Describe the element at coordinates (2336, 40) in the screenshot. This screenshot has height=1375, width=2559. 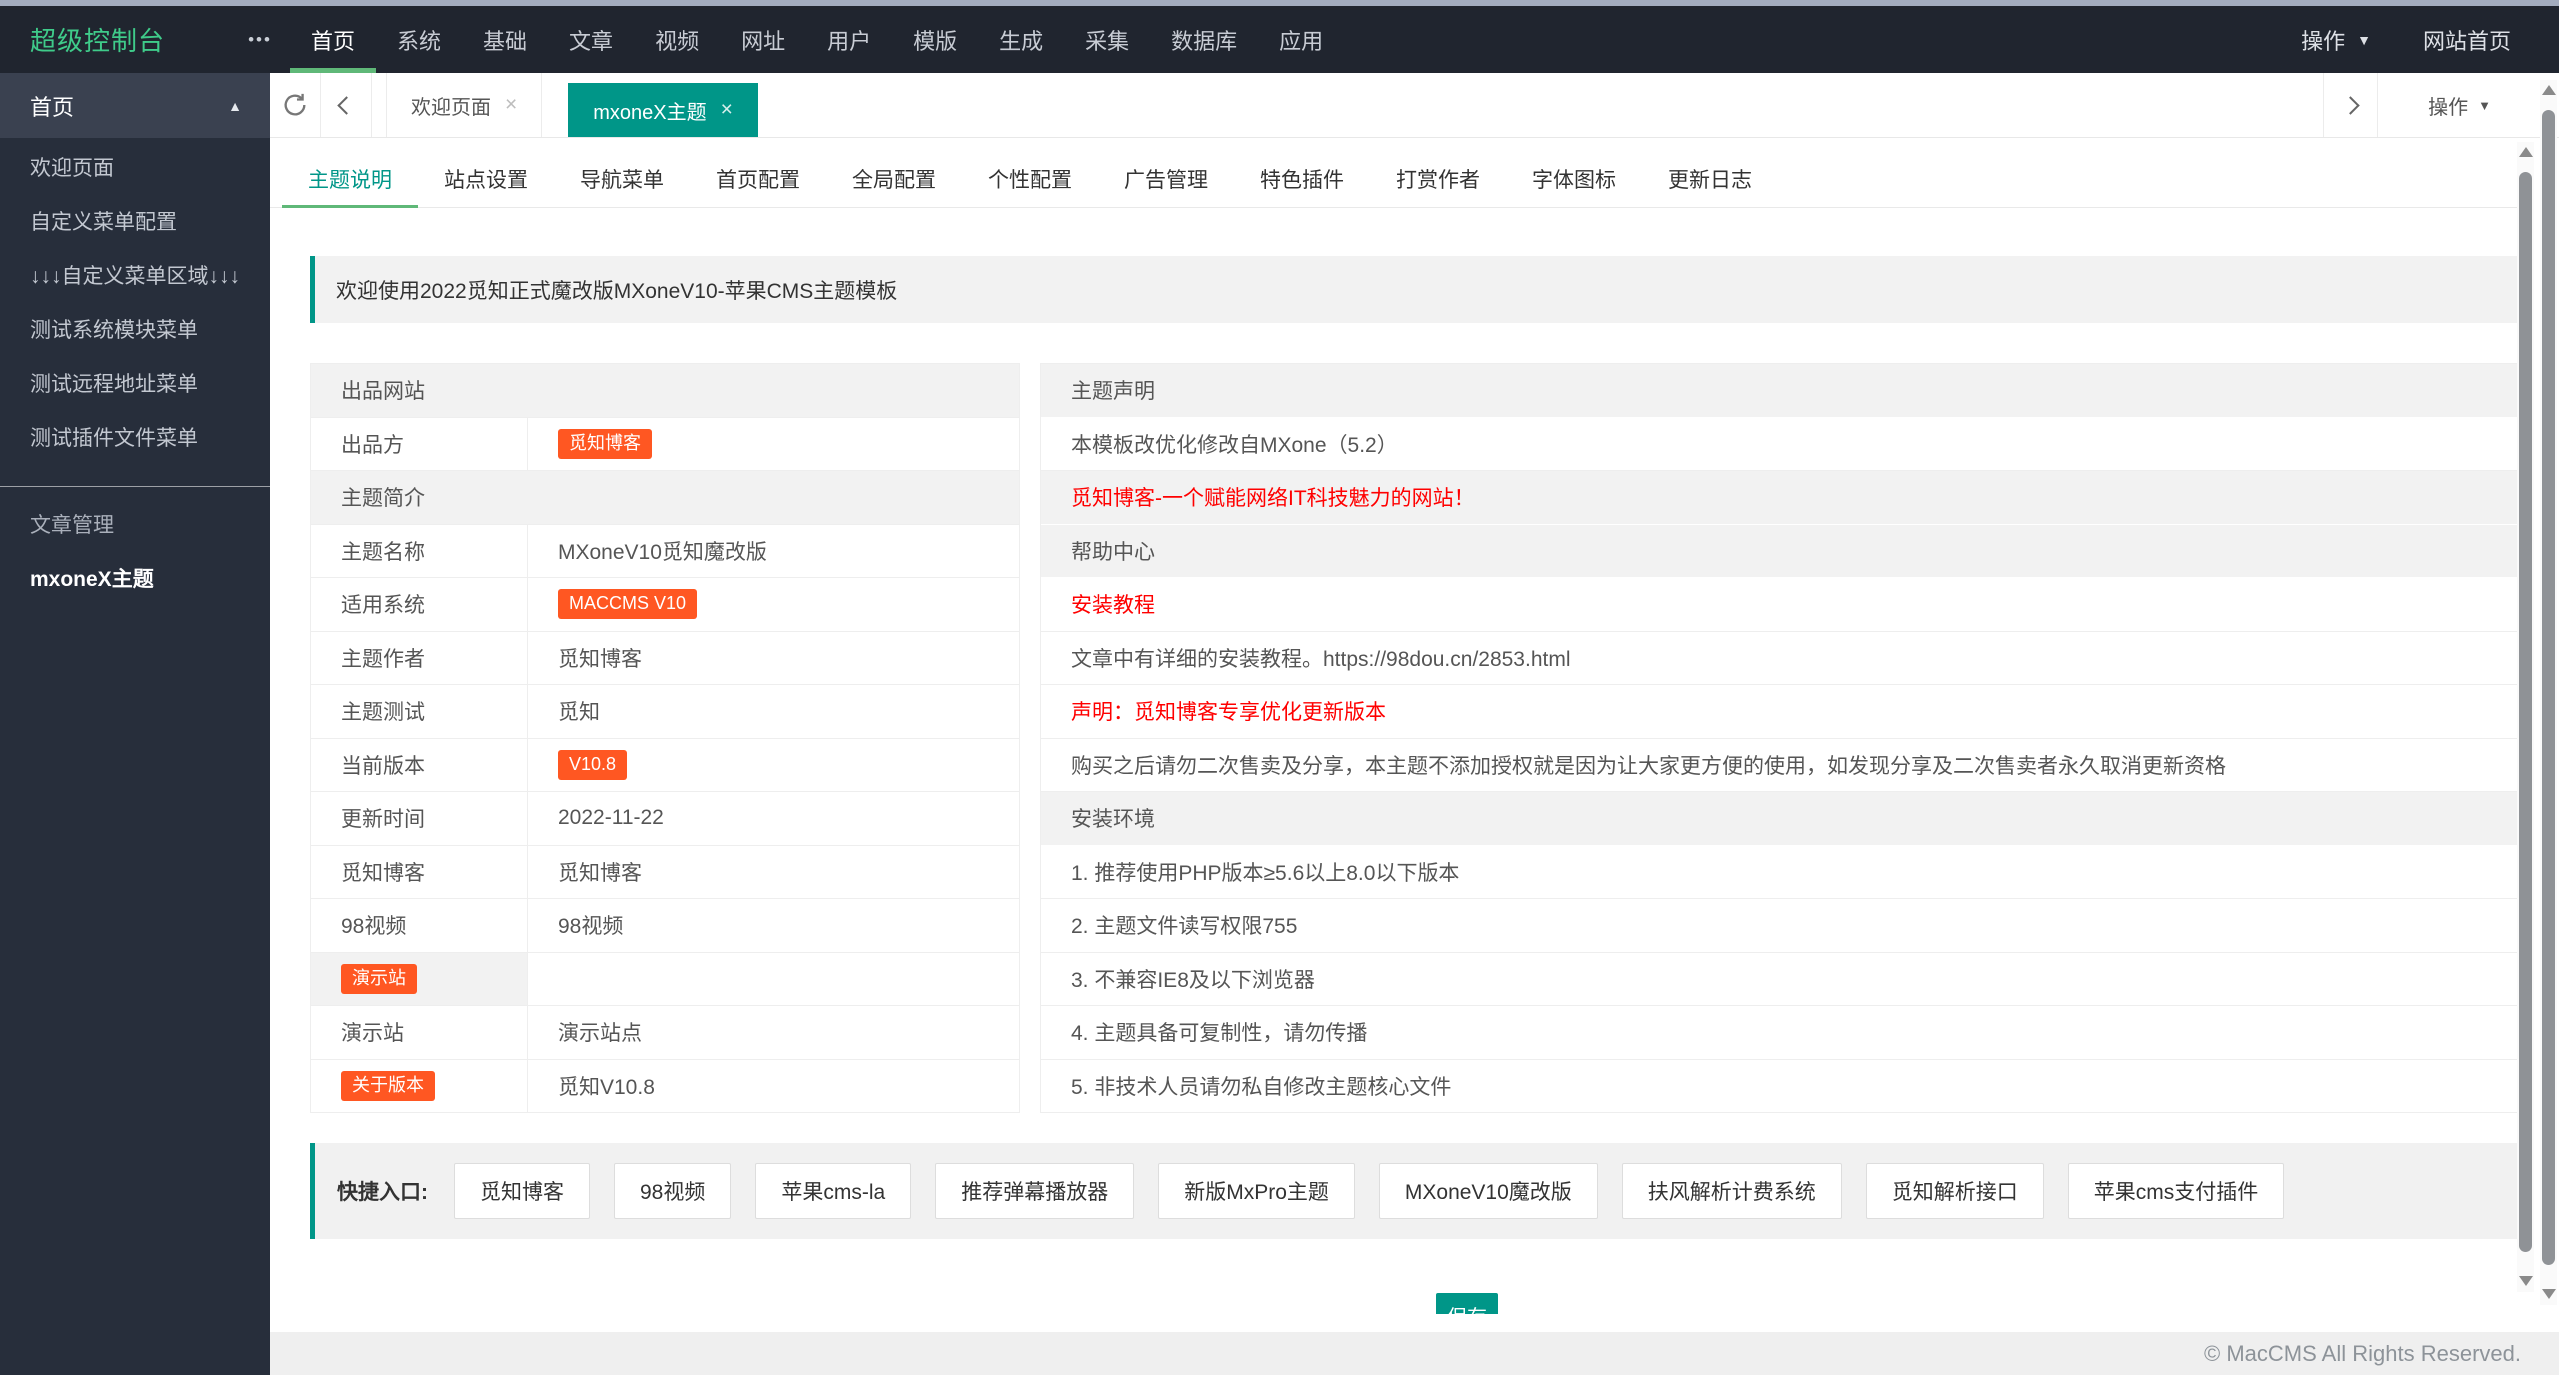
I see `topbar-action-dropdown: 操作 ▼` at that location.